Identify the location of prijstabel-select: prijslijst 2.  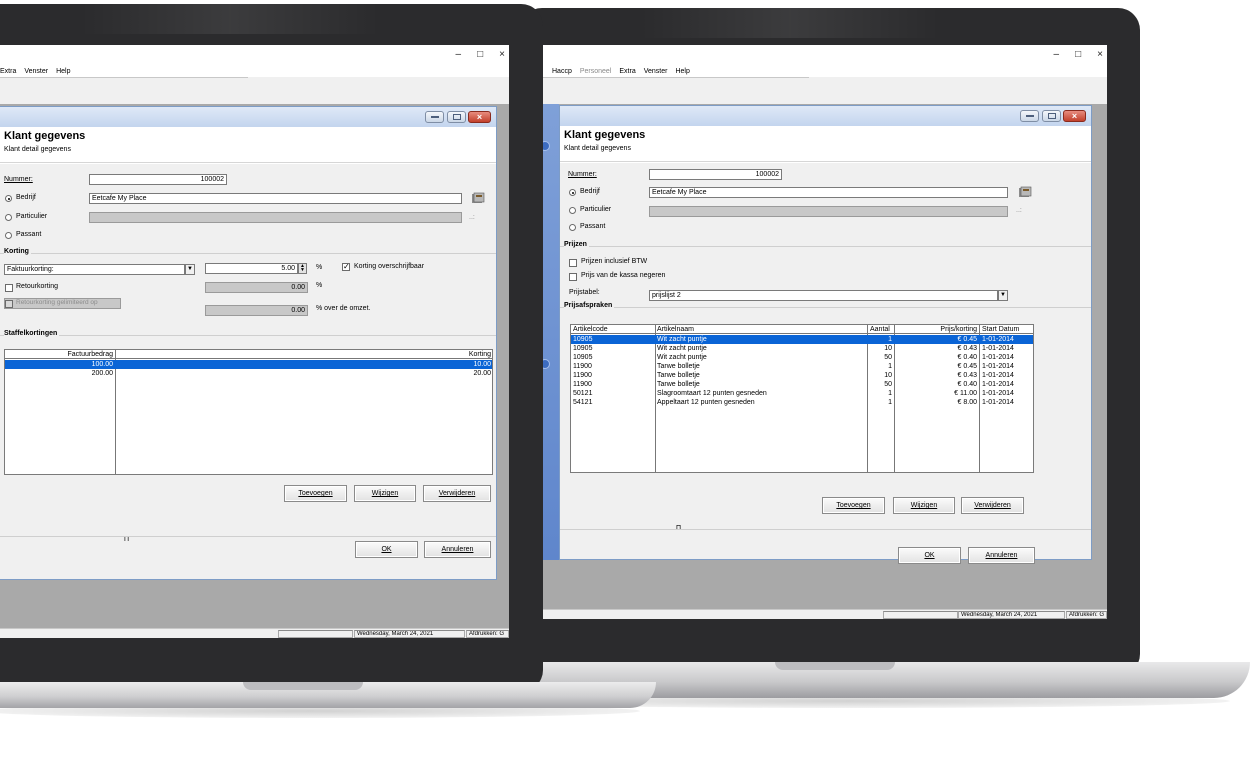
(823, 295).